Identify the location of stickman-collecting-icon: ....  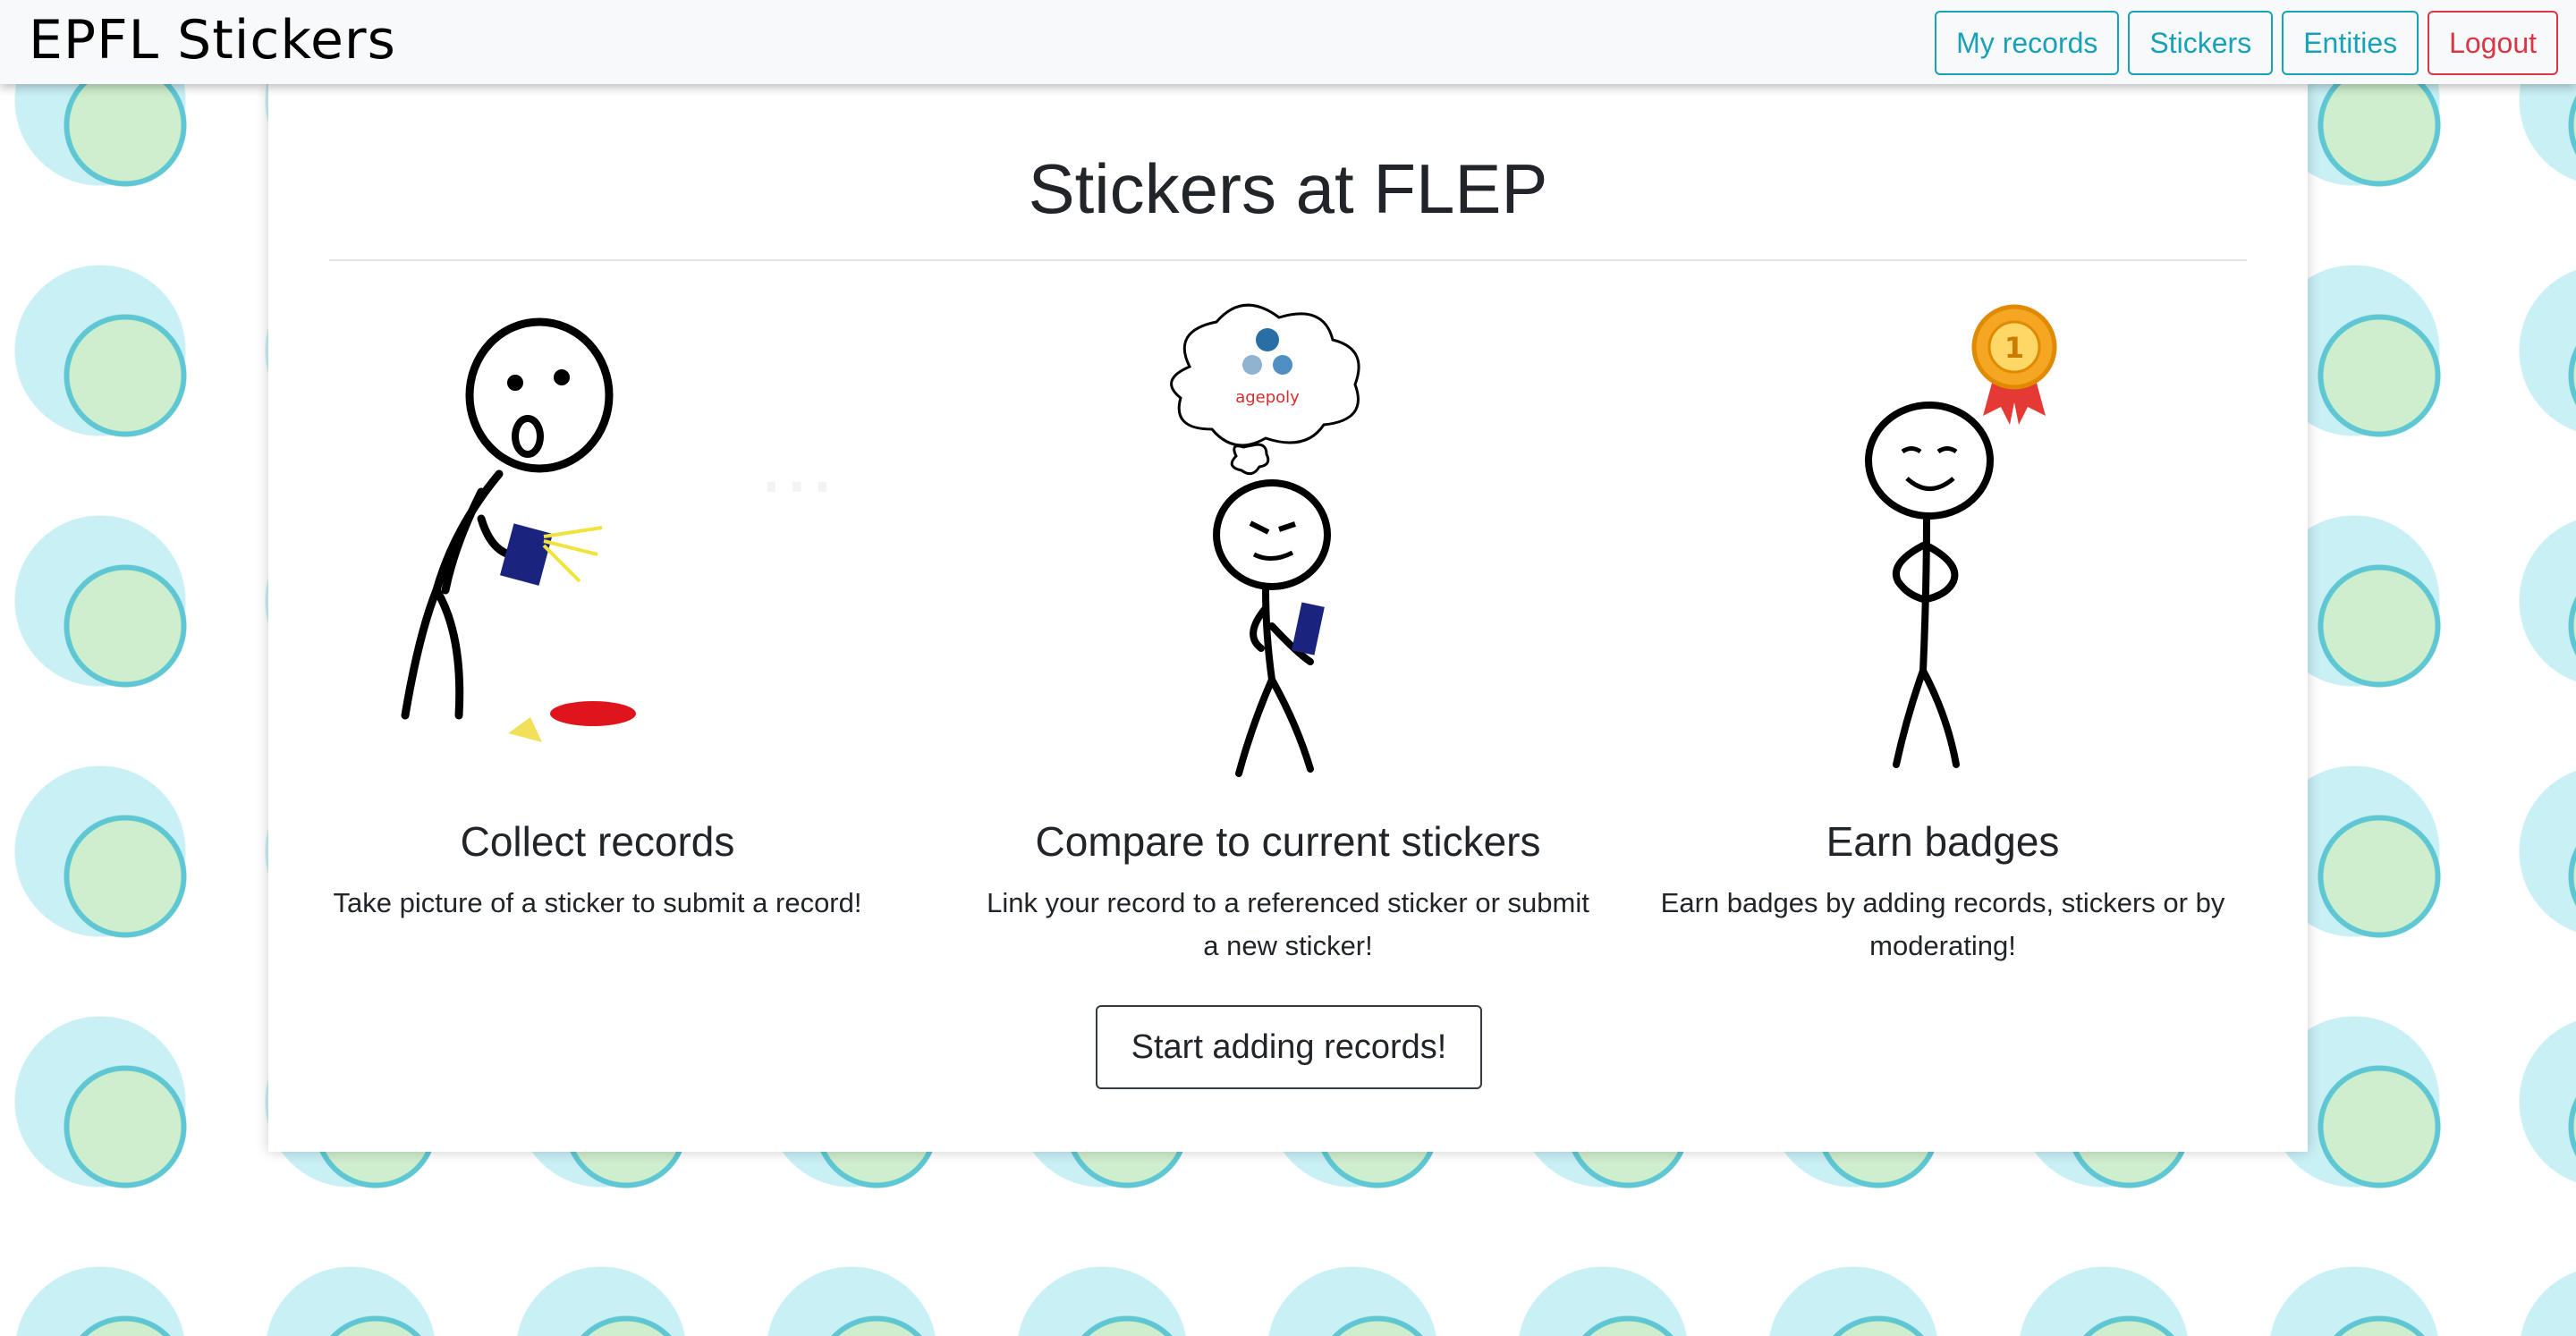
(618, 529).